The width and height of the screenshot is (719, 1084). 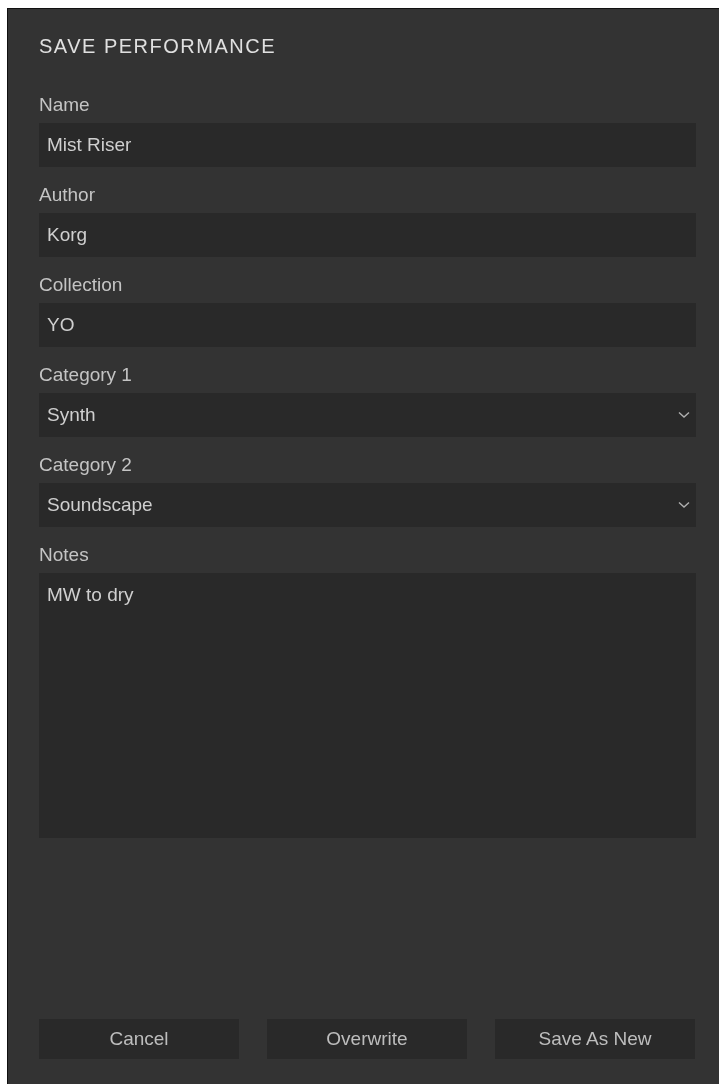 What do you see at coordinates (367, 415) in the screenshot?
I see `dropdown: Synth` at bounding box center [367, 415].